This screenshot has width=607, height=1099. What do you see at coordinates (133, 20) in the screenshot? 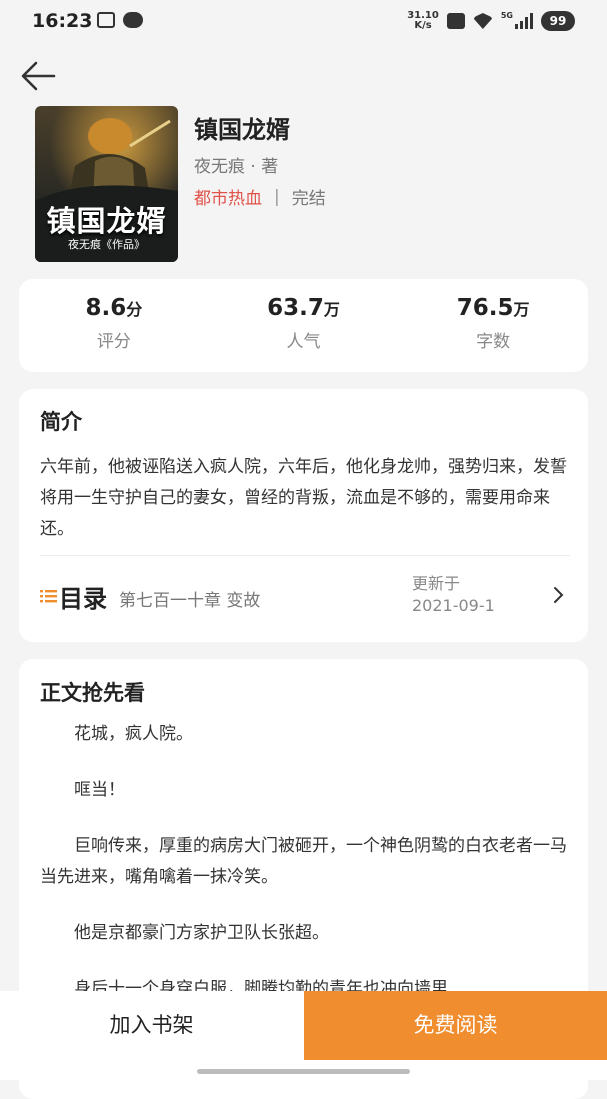
I see `chat-icon` at bounding box center [133, 20].